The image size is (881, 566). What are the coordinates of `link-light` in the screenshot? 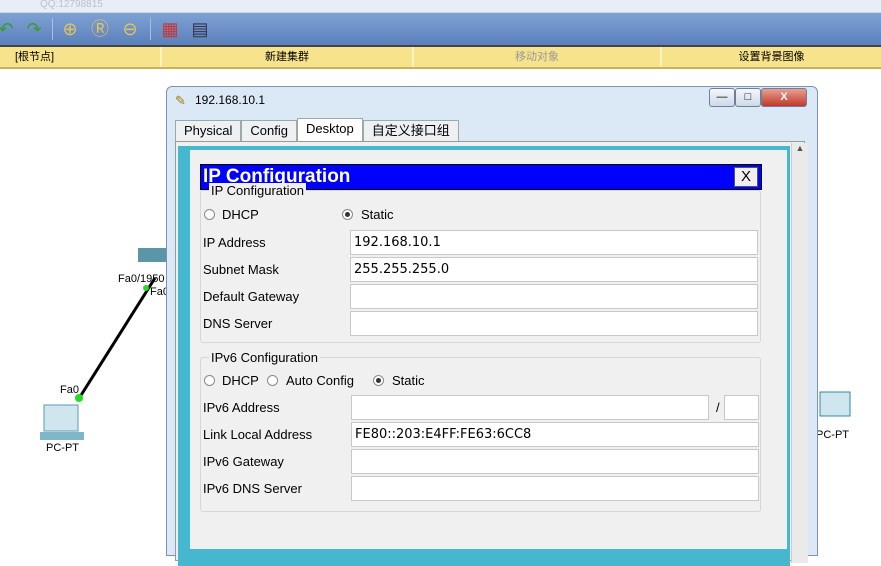 It's located at (146, 288).